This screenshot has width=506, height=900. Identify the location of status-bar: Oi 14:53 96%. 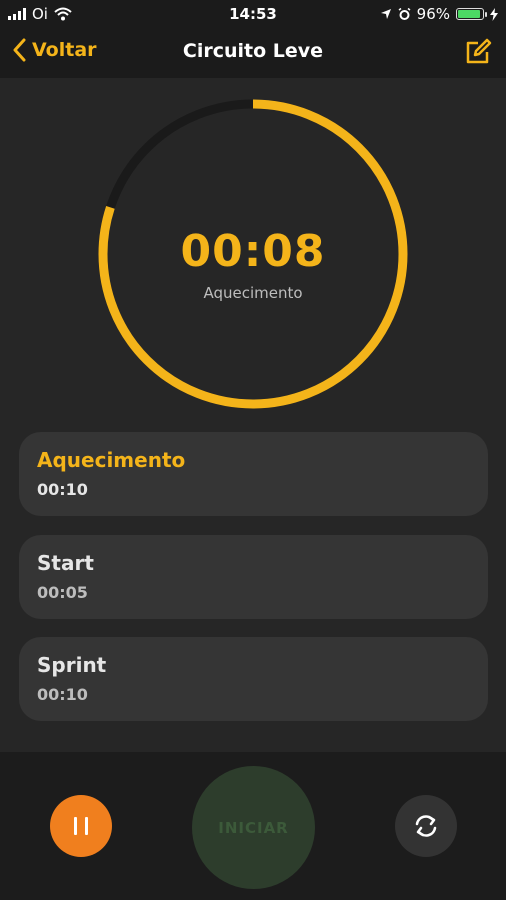
(253, 14).